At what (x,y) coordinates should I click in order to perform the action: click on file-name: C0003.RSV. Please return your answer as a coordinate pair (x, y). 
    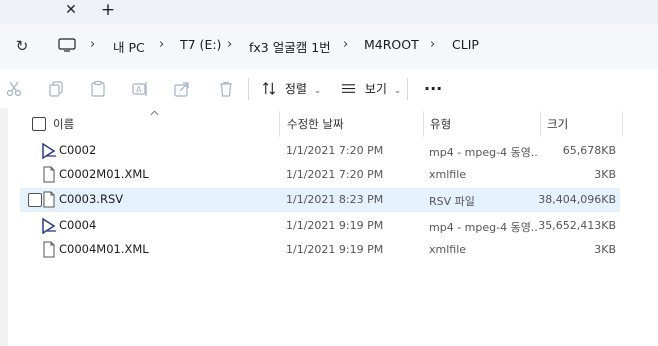
    Looking at the image, I should click on (91, 199).